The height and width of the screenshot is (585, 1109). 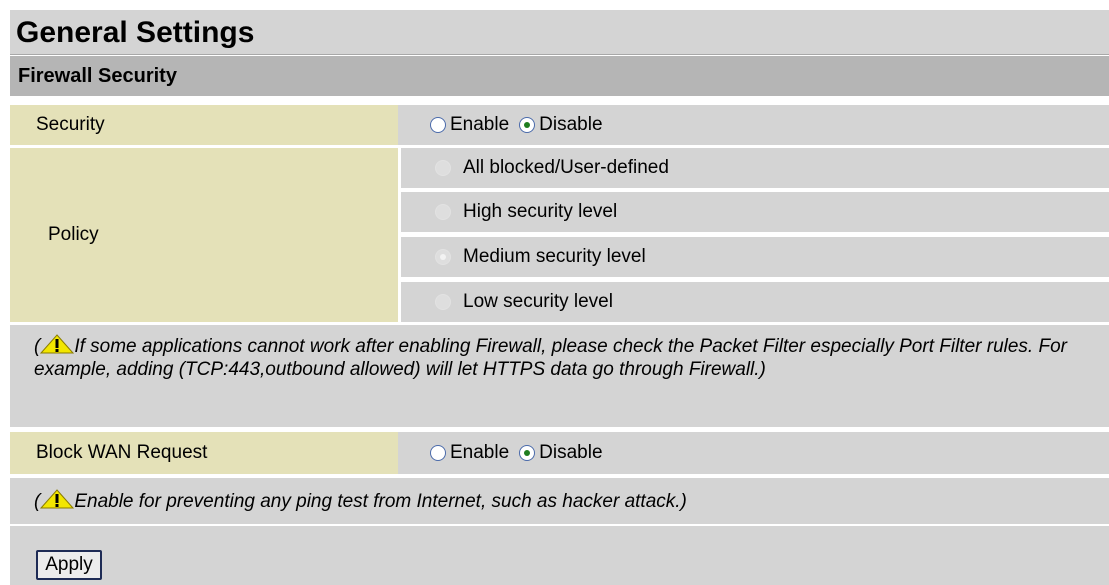 What do you see at coordinates (753, 453) in the screenshot?
I see `block-wan-options: Enable Disable` at bounding box center [753, 453].